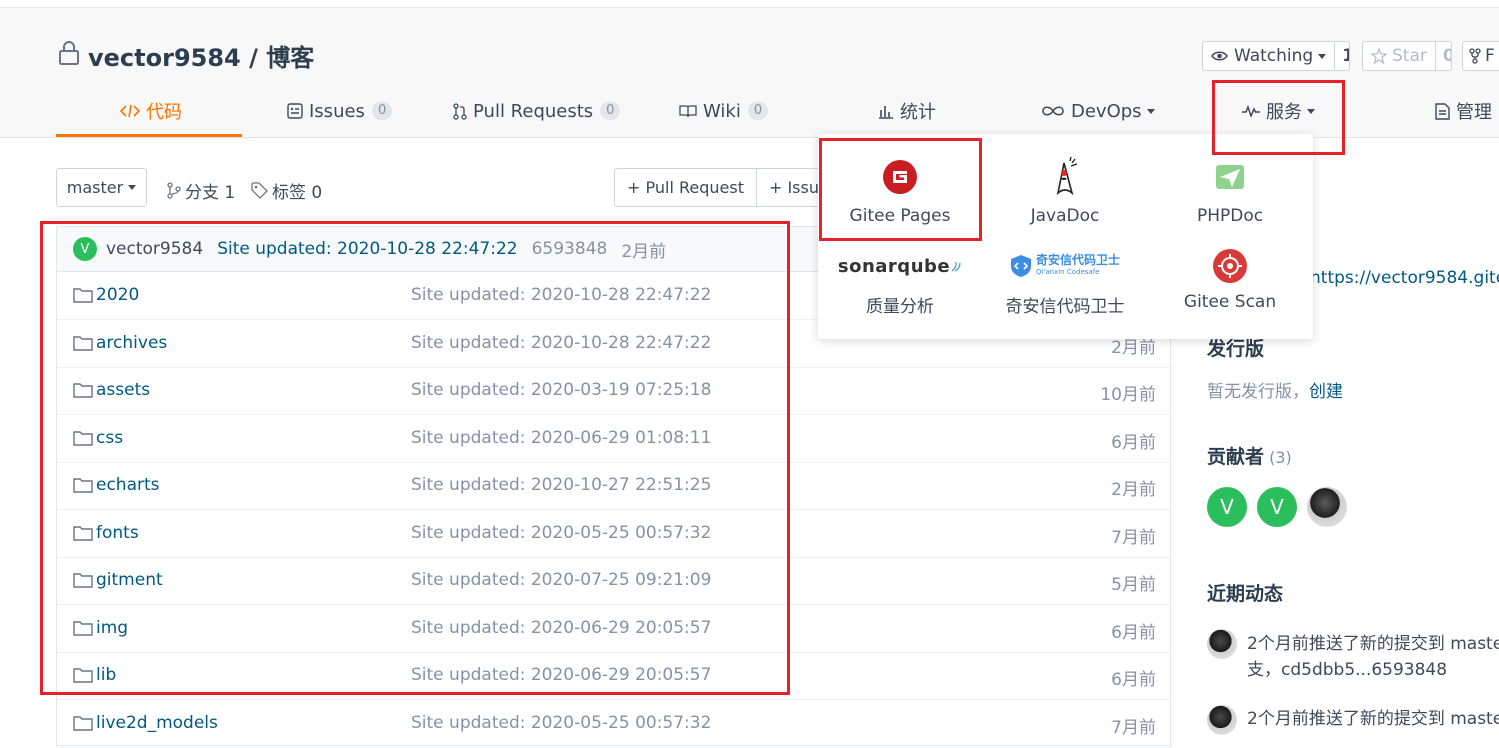  Describe the element at coordinates (1341, 56) in the screenshot. I see `watch-count: 1` at that location.